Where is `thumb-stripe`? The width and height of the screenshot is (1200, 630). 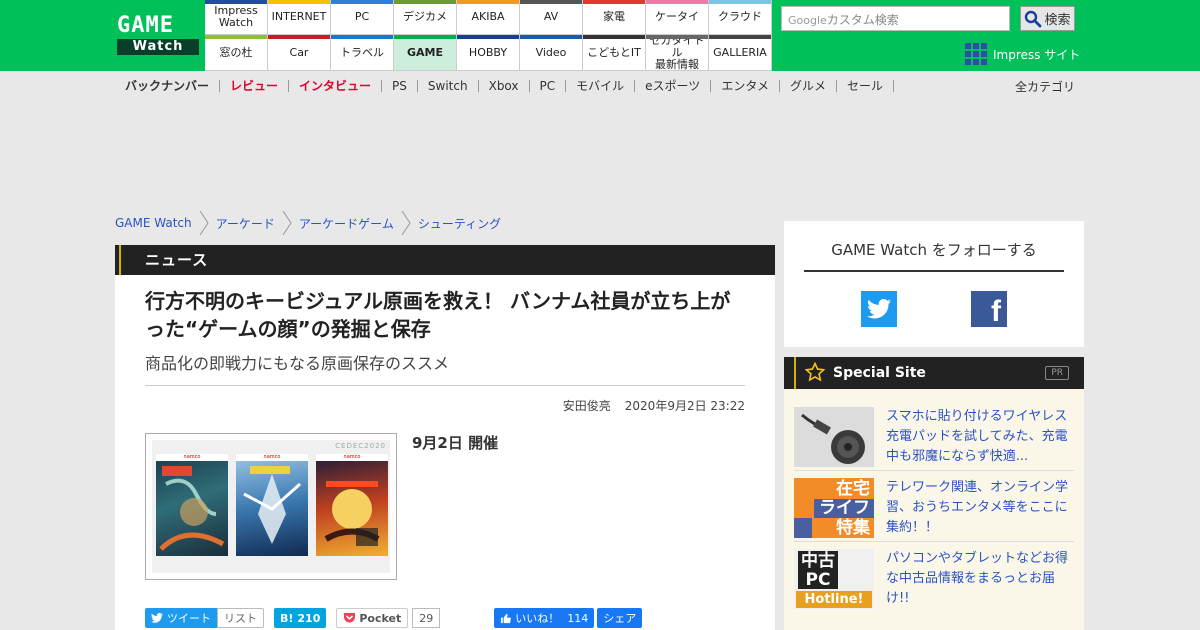 thumb-stripe is located at coordinates (803, 528).